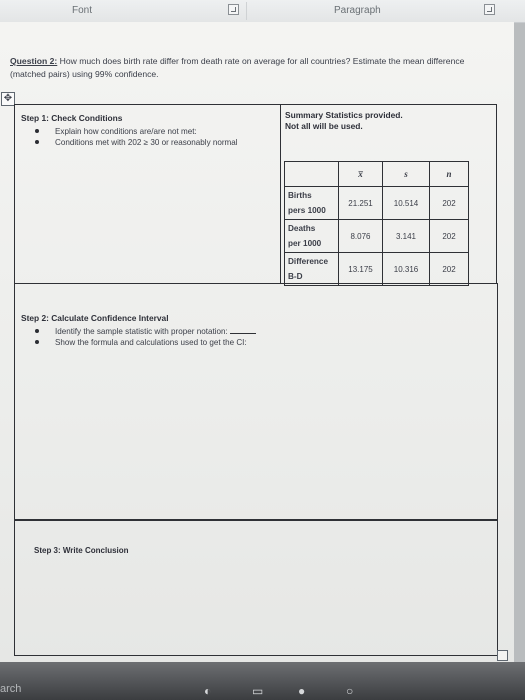 The height and width of the screenshot is (700, 525). Describe the element at coordinates (8, 99) in the screenshot. I see `table-move-handle-icon: ✥` at that location.